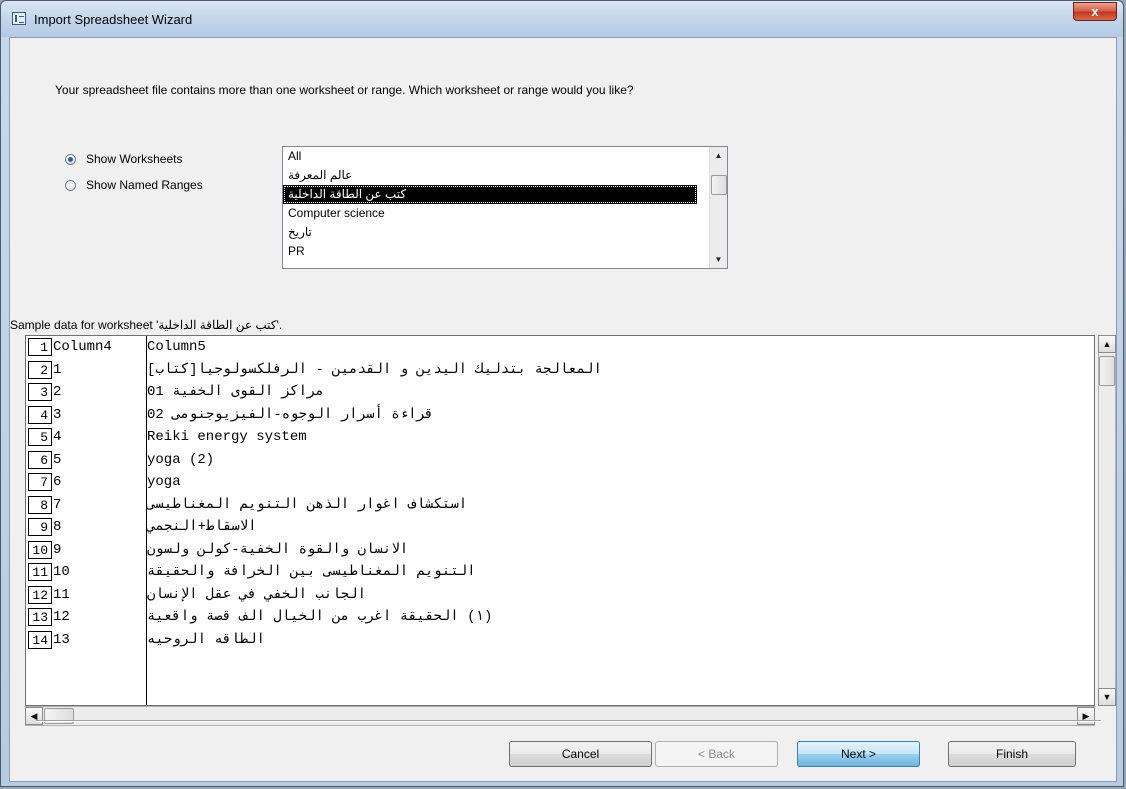 The width and height of the screenshot is (1126, 789). What do you see at coordinates (560, 527) in the screenshot?
I see `grid-row: 9 8 الاسقاط+النجمي` at bounding box center [560, 527].